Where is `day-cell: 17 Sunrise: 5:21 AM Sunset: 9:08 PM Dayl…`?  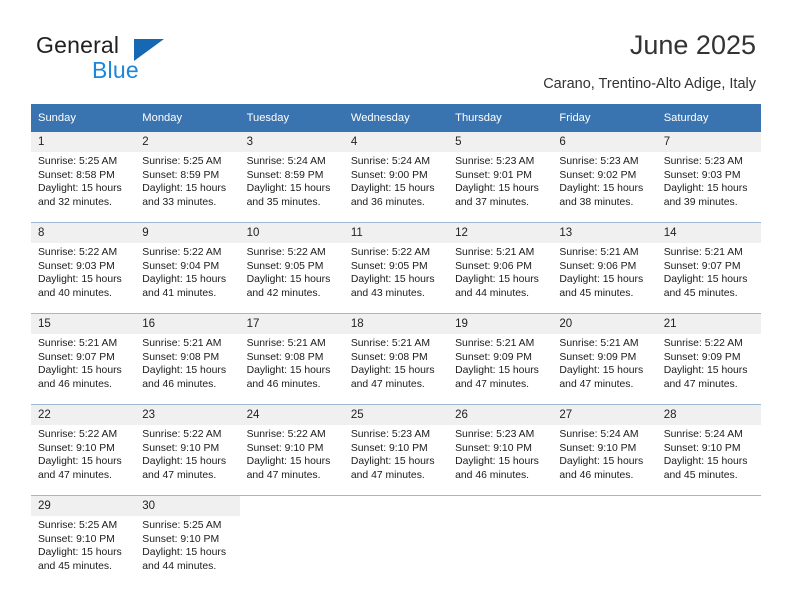 day-cell: 17 Sunrise: 5:21 AM Sunset: 9:08 PM Dayl… is located at coordinates (291, 359).